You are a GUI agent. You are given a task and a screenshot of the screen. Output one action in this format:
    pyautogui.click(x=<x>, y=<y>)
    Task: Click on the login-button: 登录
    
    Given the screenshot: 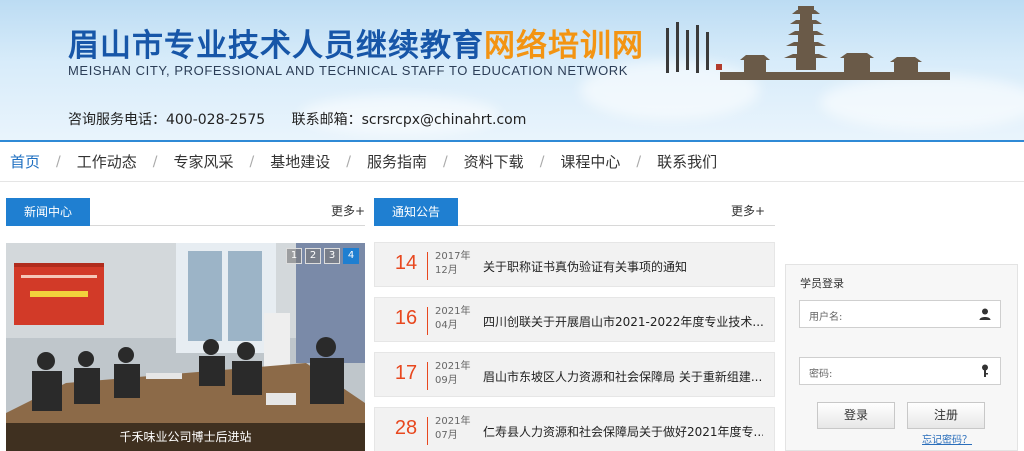 What is the action you would take?
    pyautogui.click(x=856, y=415)
    